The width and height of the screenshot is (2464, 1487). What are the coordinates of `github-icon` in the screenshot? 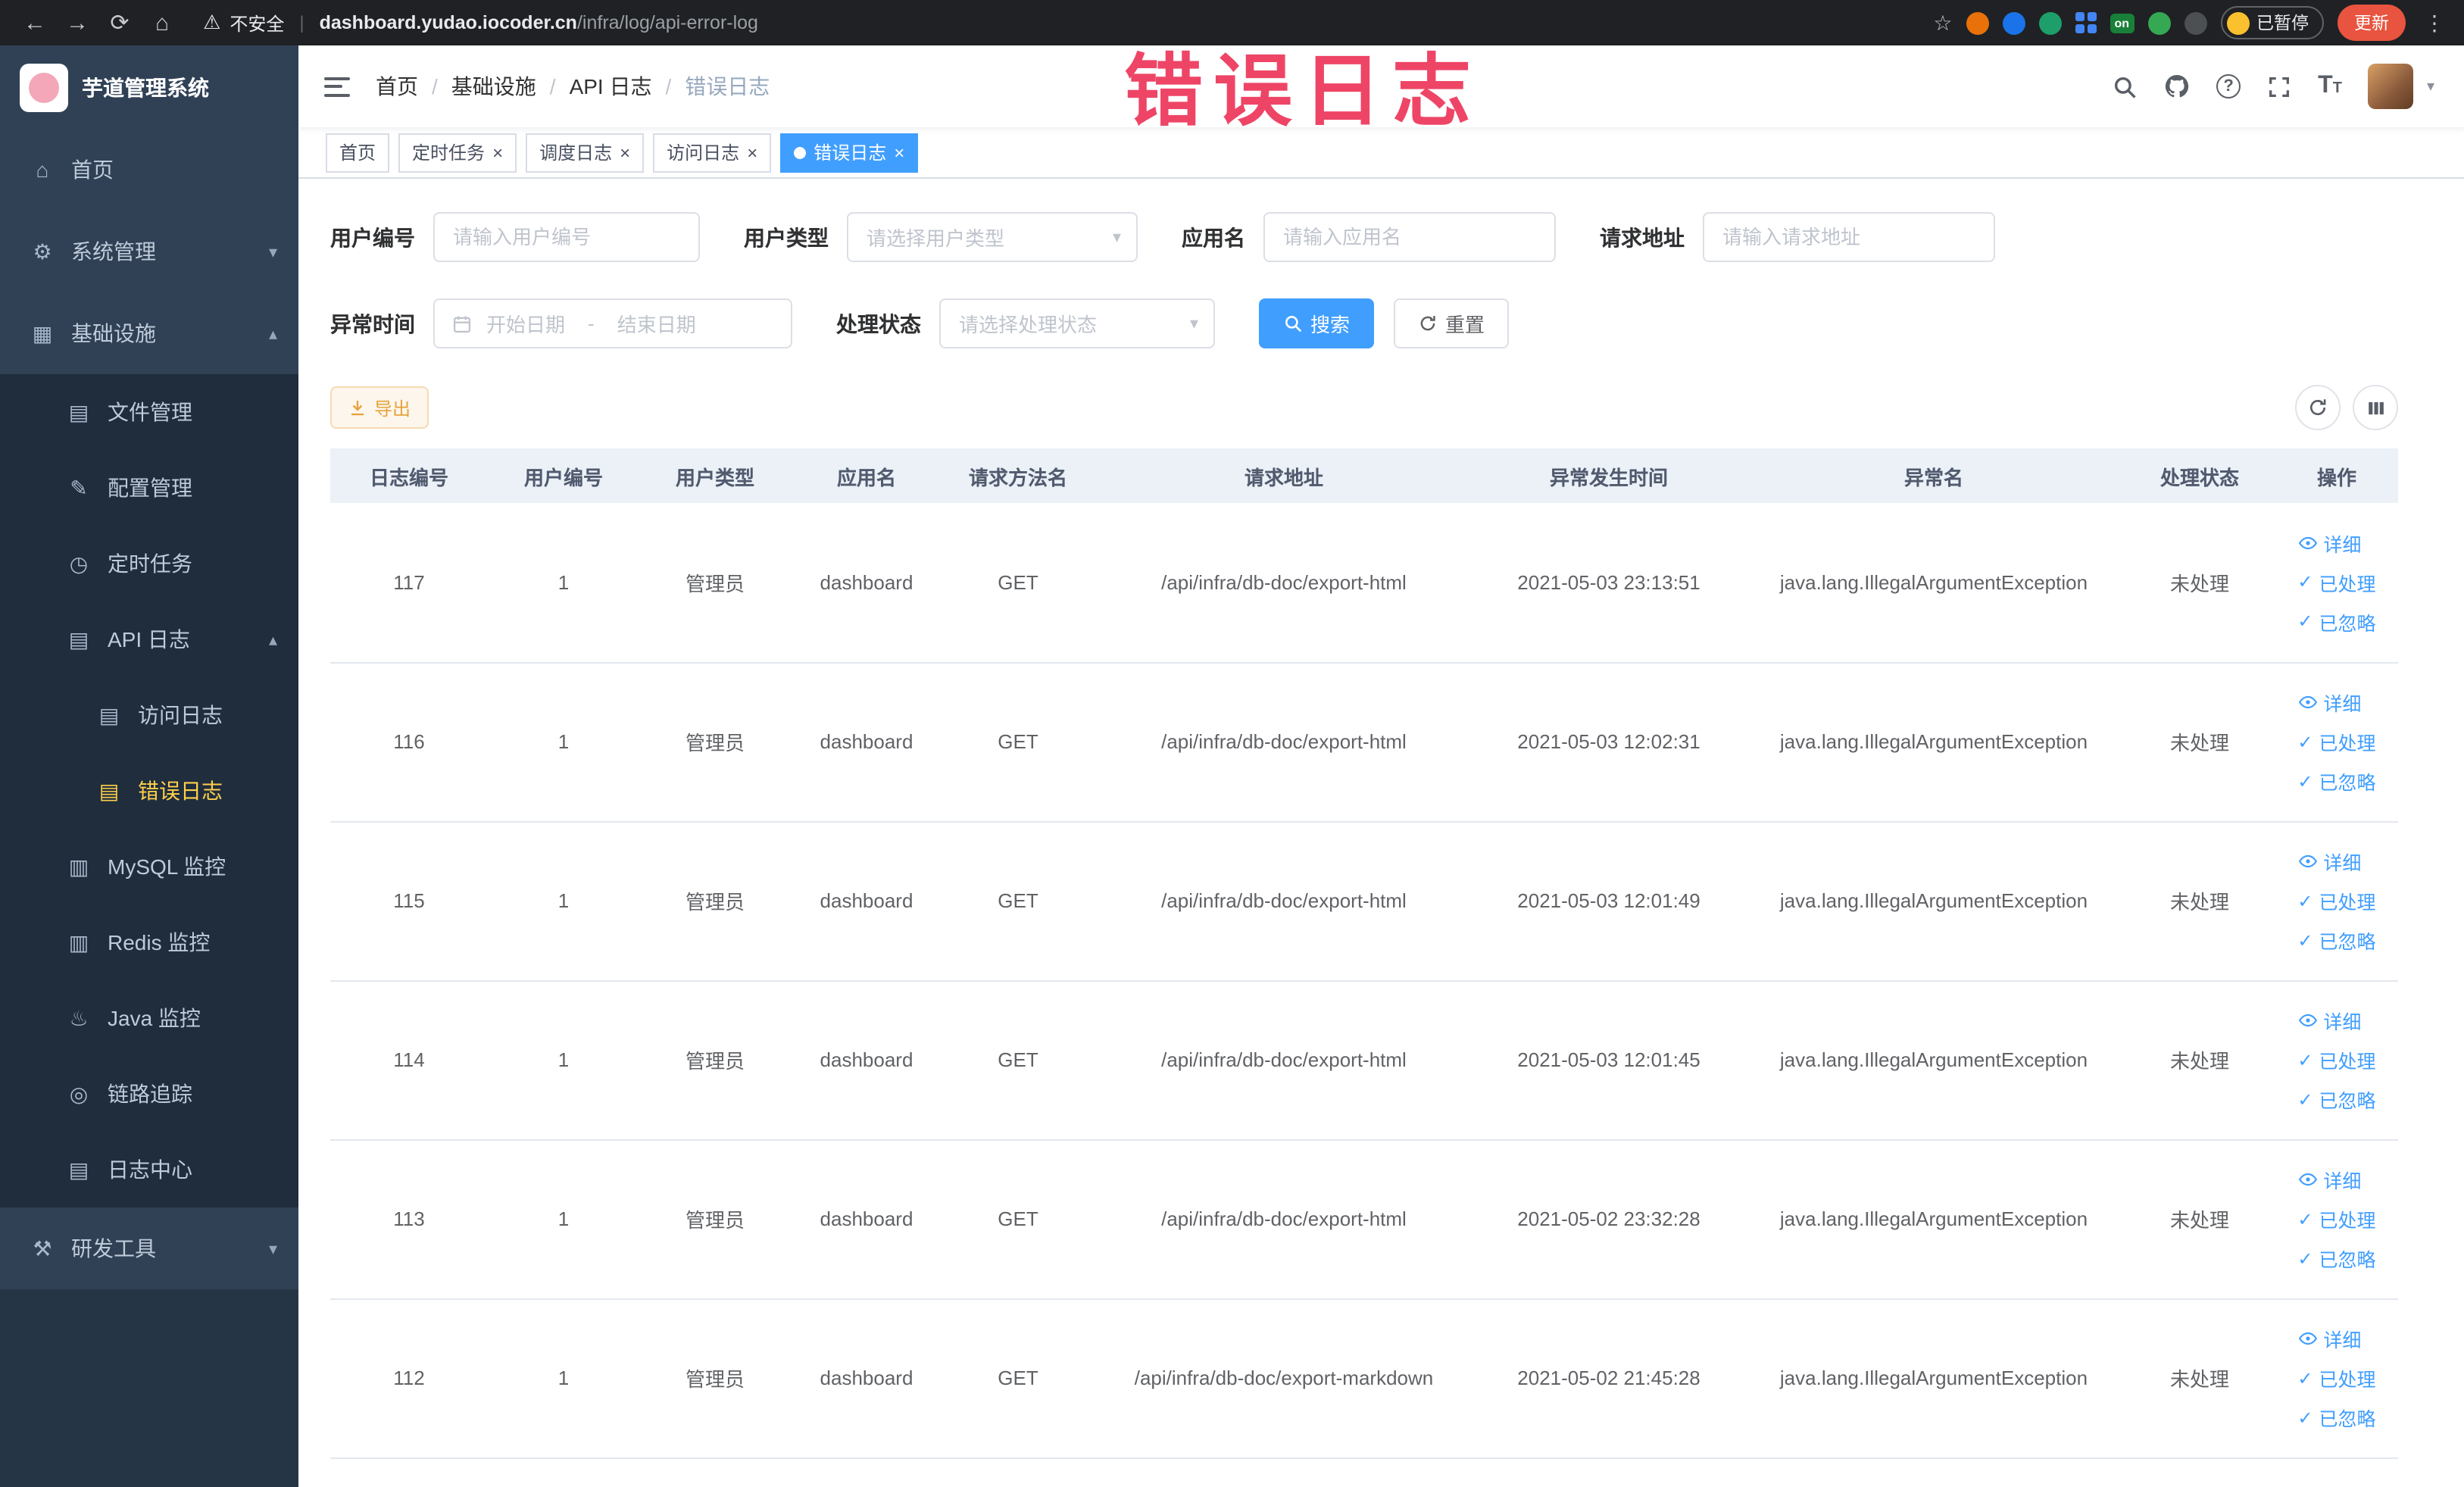 It's located at (2177, 86).